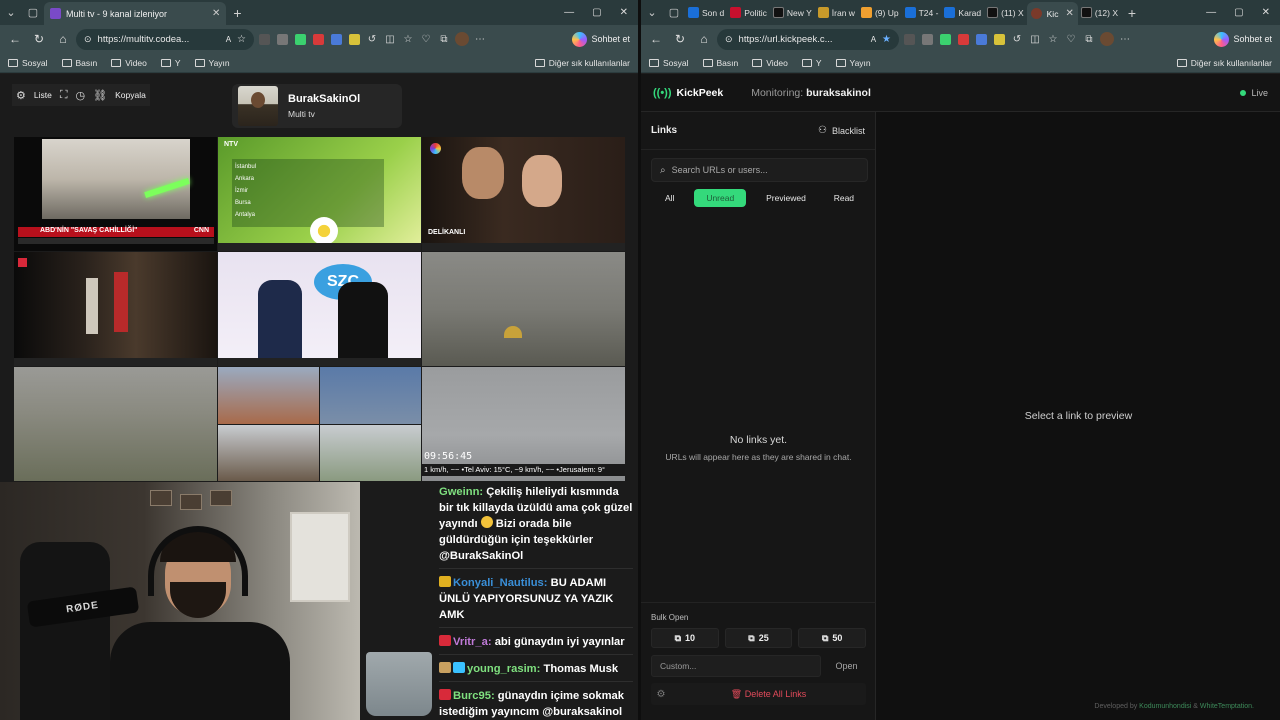 This screenshot has height=720, width=1280. Describe the element at coordinates (1099, 12) in the screenshot. I see `tab: (12) X` at that location.